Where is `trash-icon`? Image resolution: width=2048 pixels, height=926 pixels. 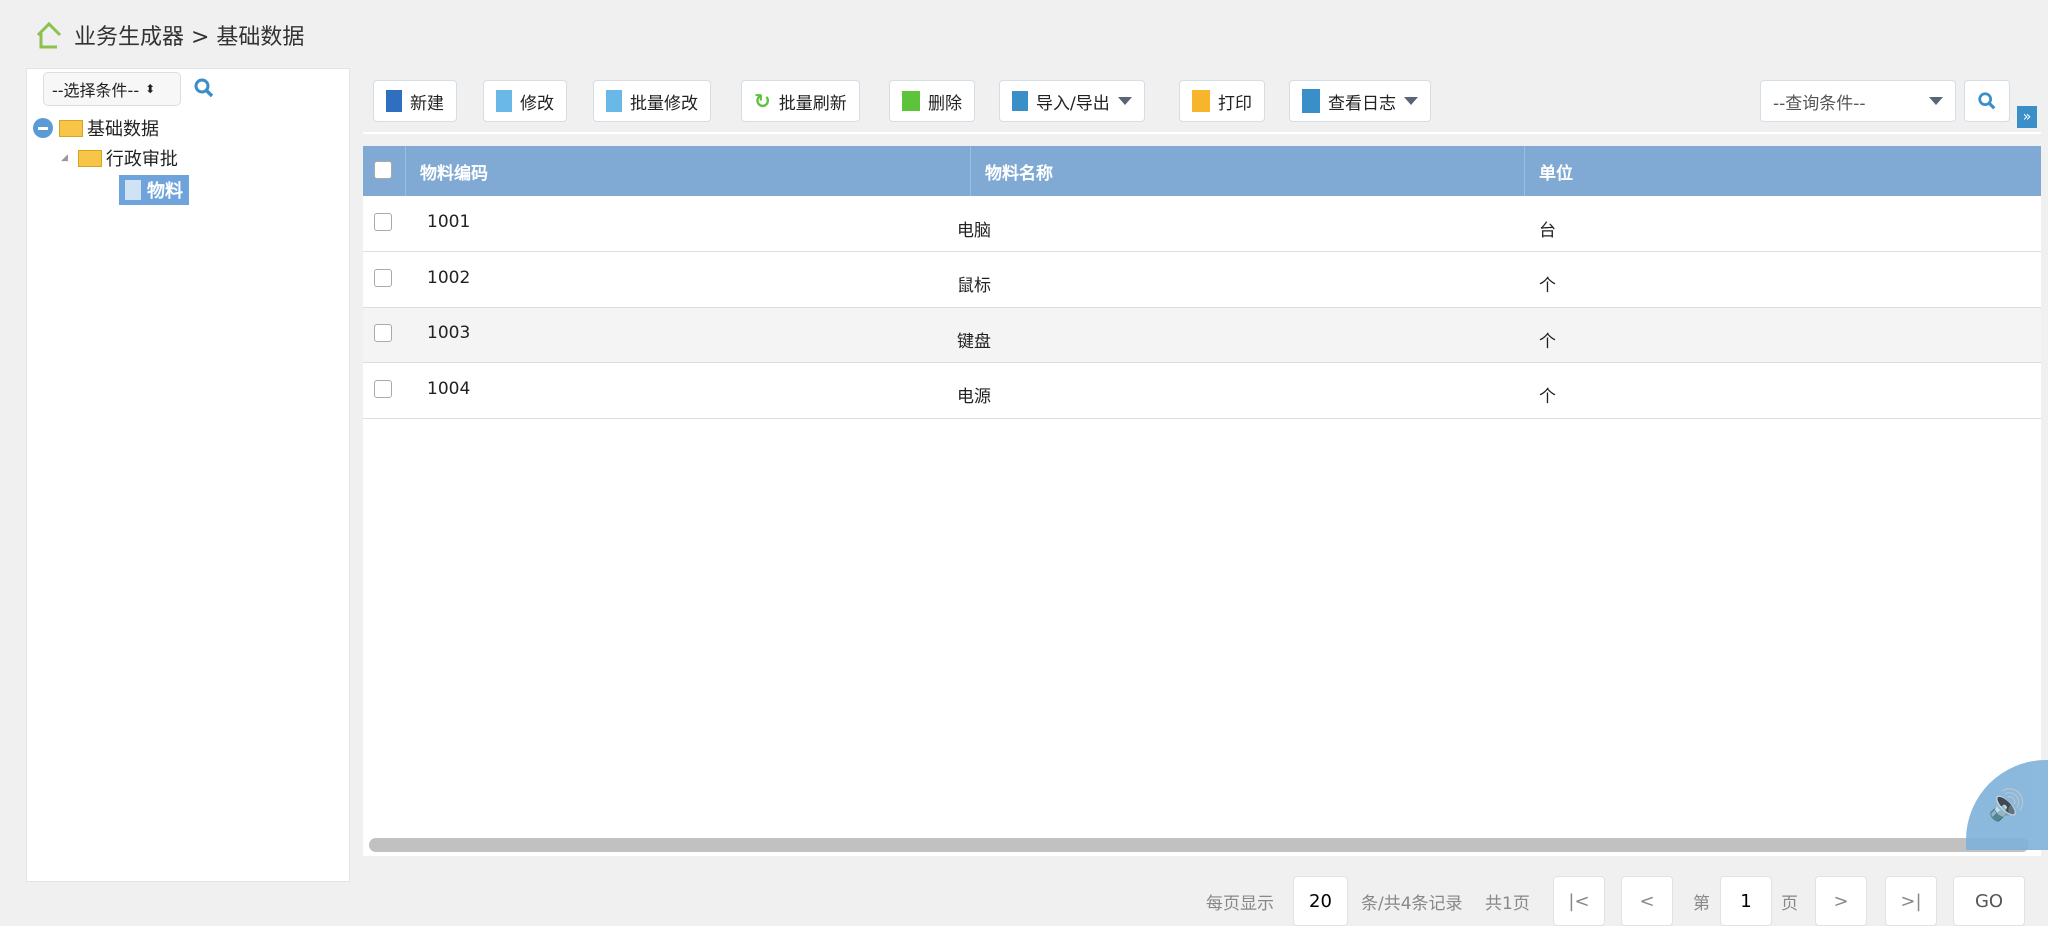 trash-icon is located at coordinates (911, 101).